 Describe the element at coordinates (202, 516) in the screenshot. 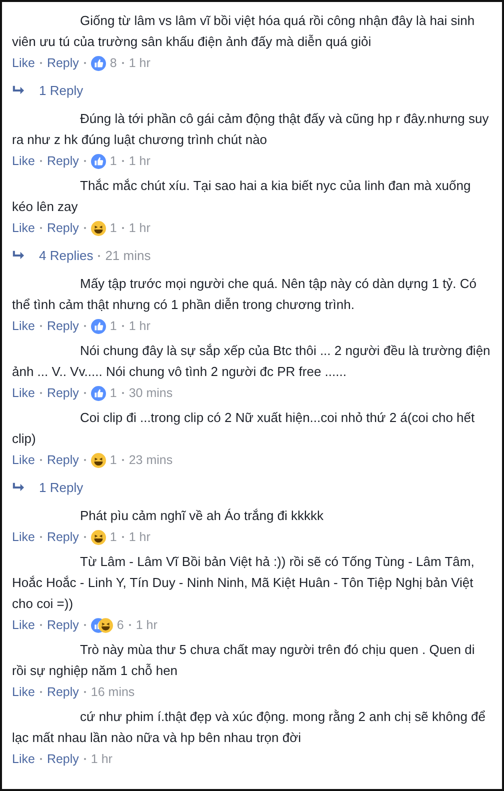

I see `comment-text: Phát pìu cảm nghĩ về ah Áo trắng đi kkkkk` at that location.